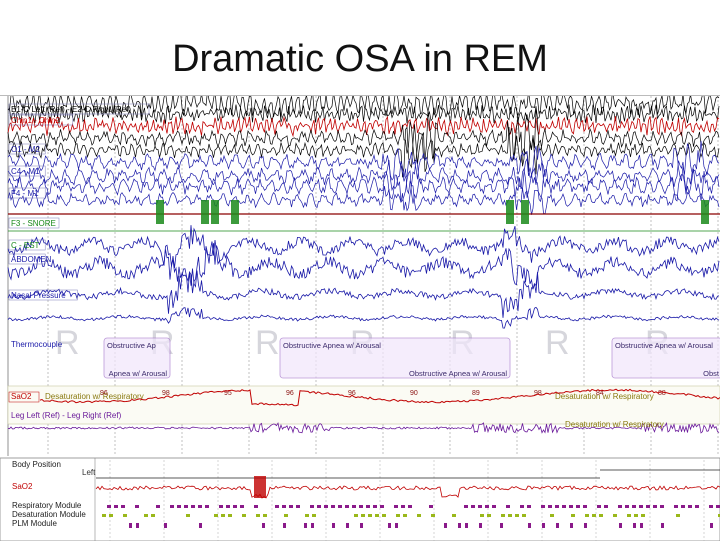 This screenshot has height=541, width=720. I want to click on current-window-marker, so click(260, 487).